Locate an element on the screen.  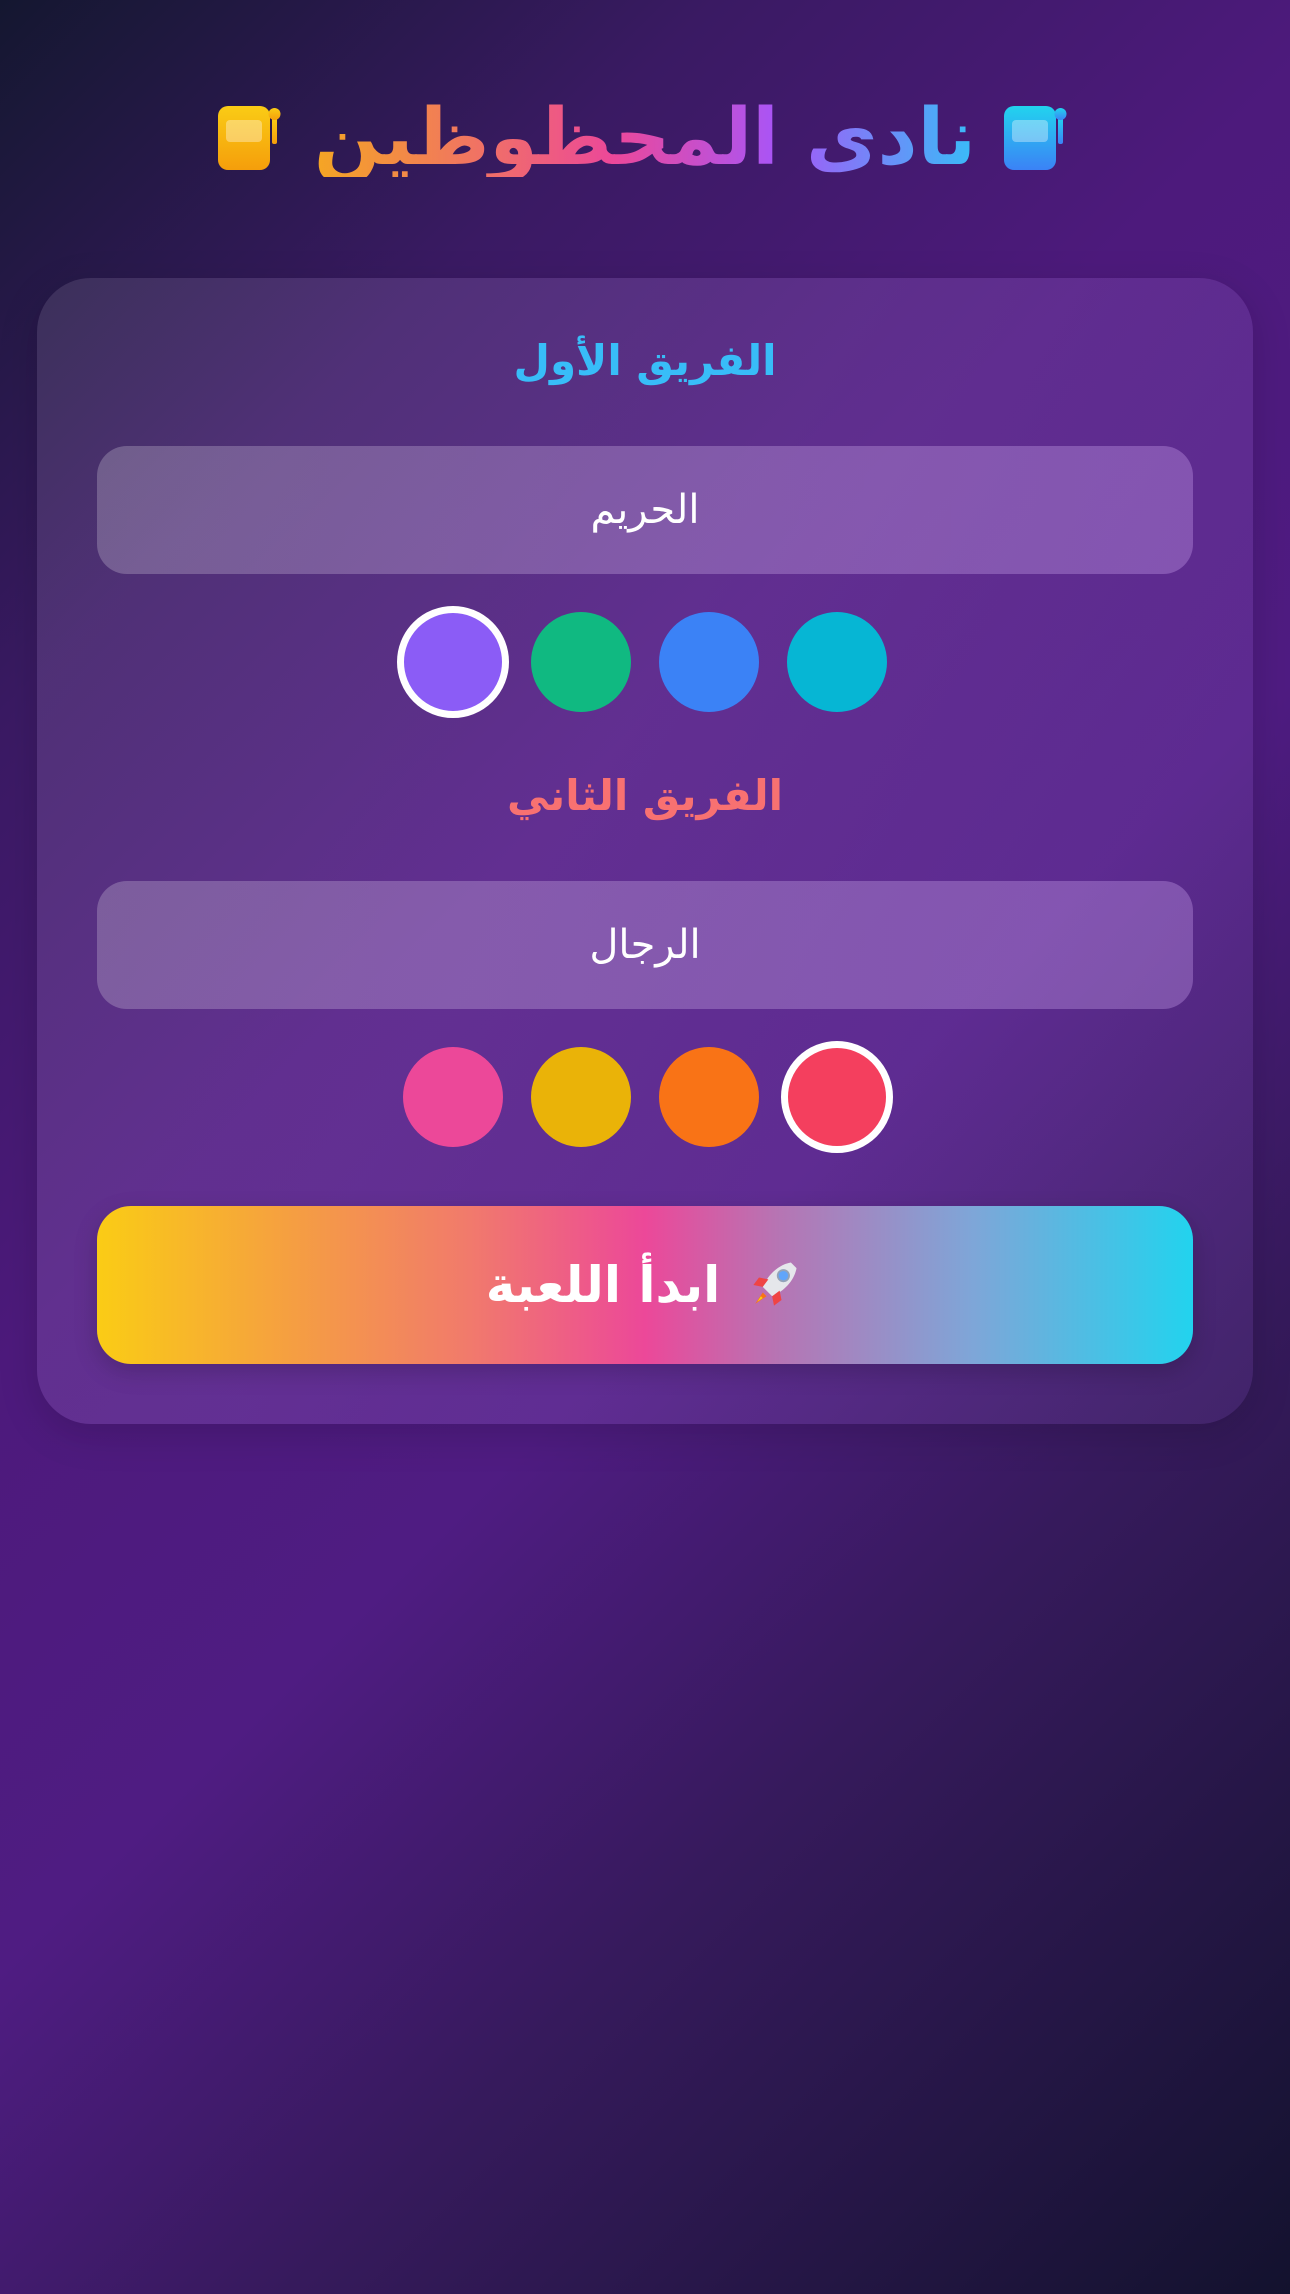
team1-label: الفريق الأول is located at coordinates (645, 360).